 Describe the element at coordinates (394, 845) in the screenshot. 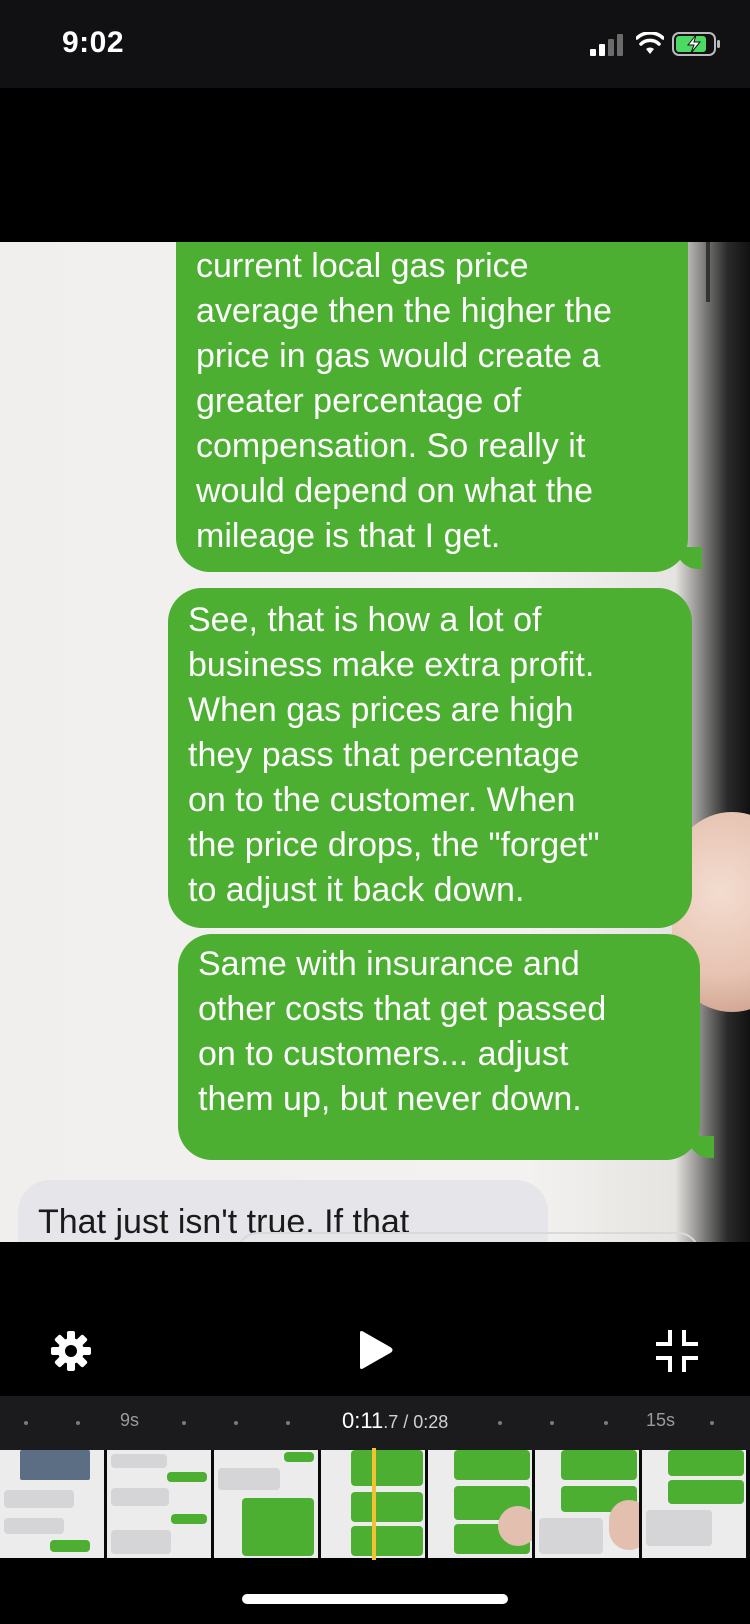

I see `message-line: the price drops, the "forget"` at that location.